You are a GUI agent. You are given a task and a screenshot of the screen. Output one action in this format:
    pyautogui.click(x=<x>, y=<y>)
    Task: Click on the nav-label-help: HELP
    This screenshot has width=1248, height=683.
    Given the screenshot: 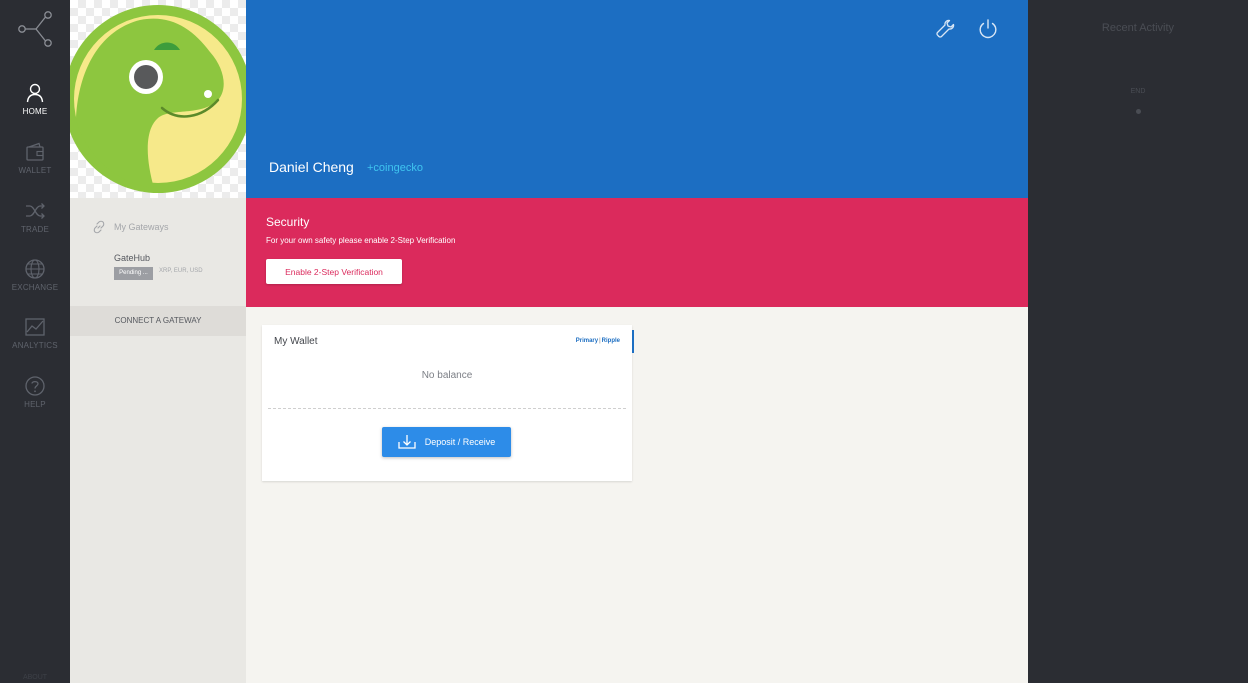 What is the action you would take?
    pyautogui.click(x=35, y=404)
    